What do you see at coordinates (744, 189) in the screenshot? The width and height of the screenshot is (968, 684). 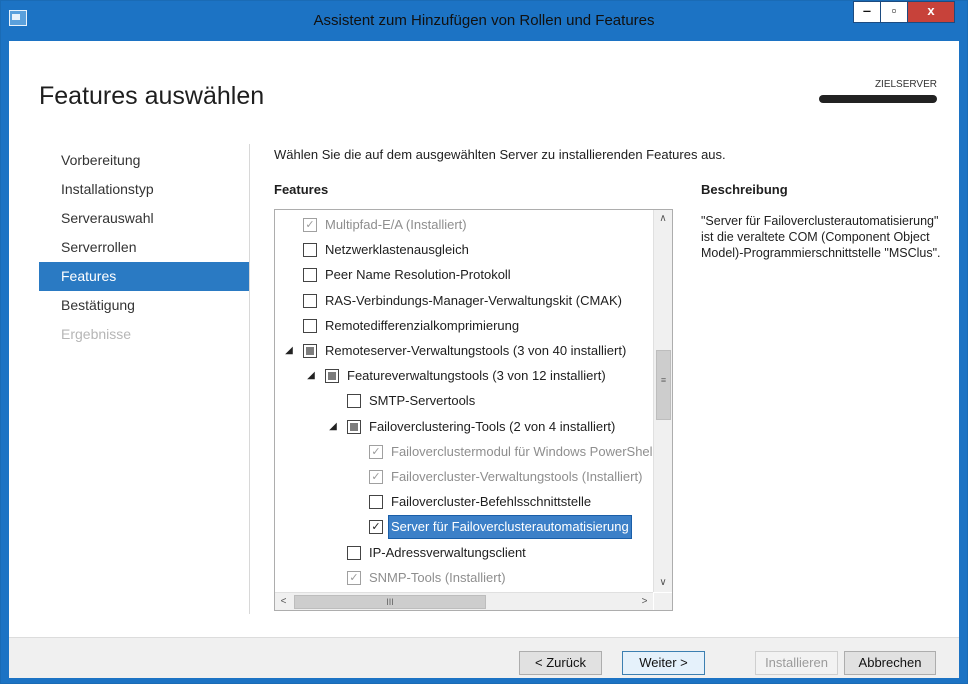 I see `description-heading: Beschreibung` at bounding box center [744, 189].